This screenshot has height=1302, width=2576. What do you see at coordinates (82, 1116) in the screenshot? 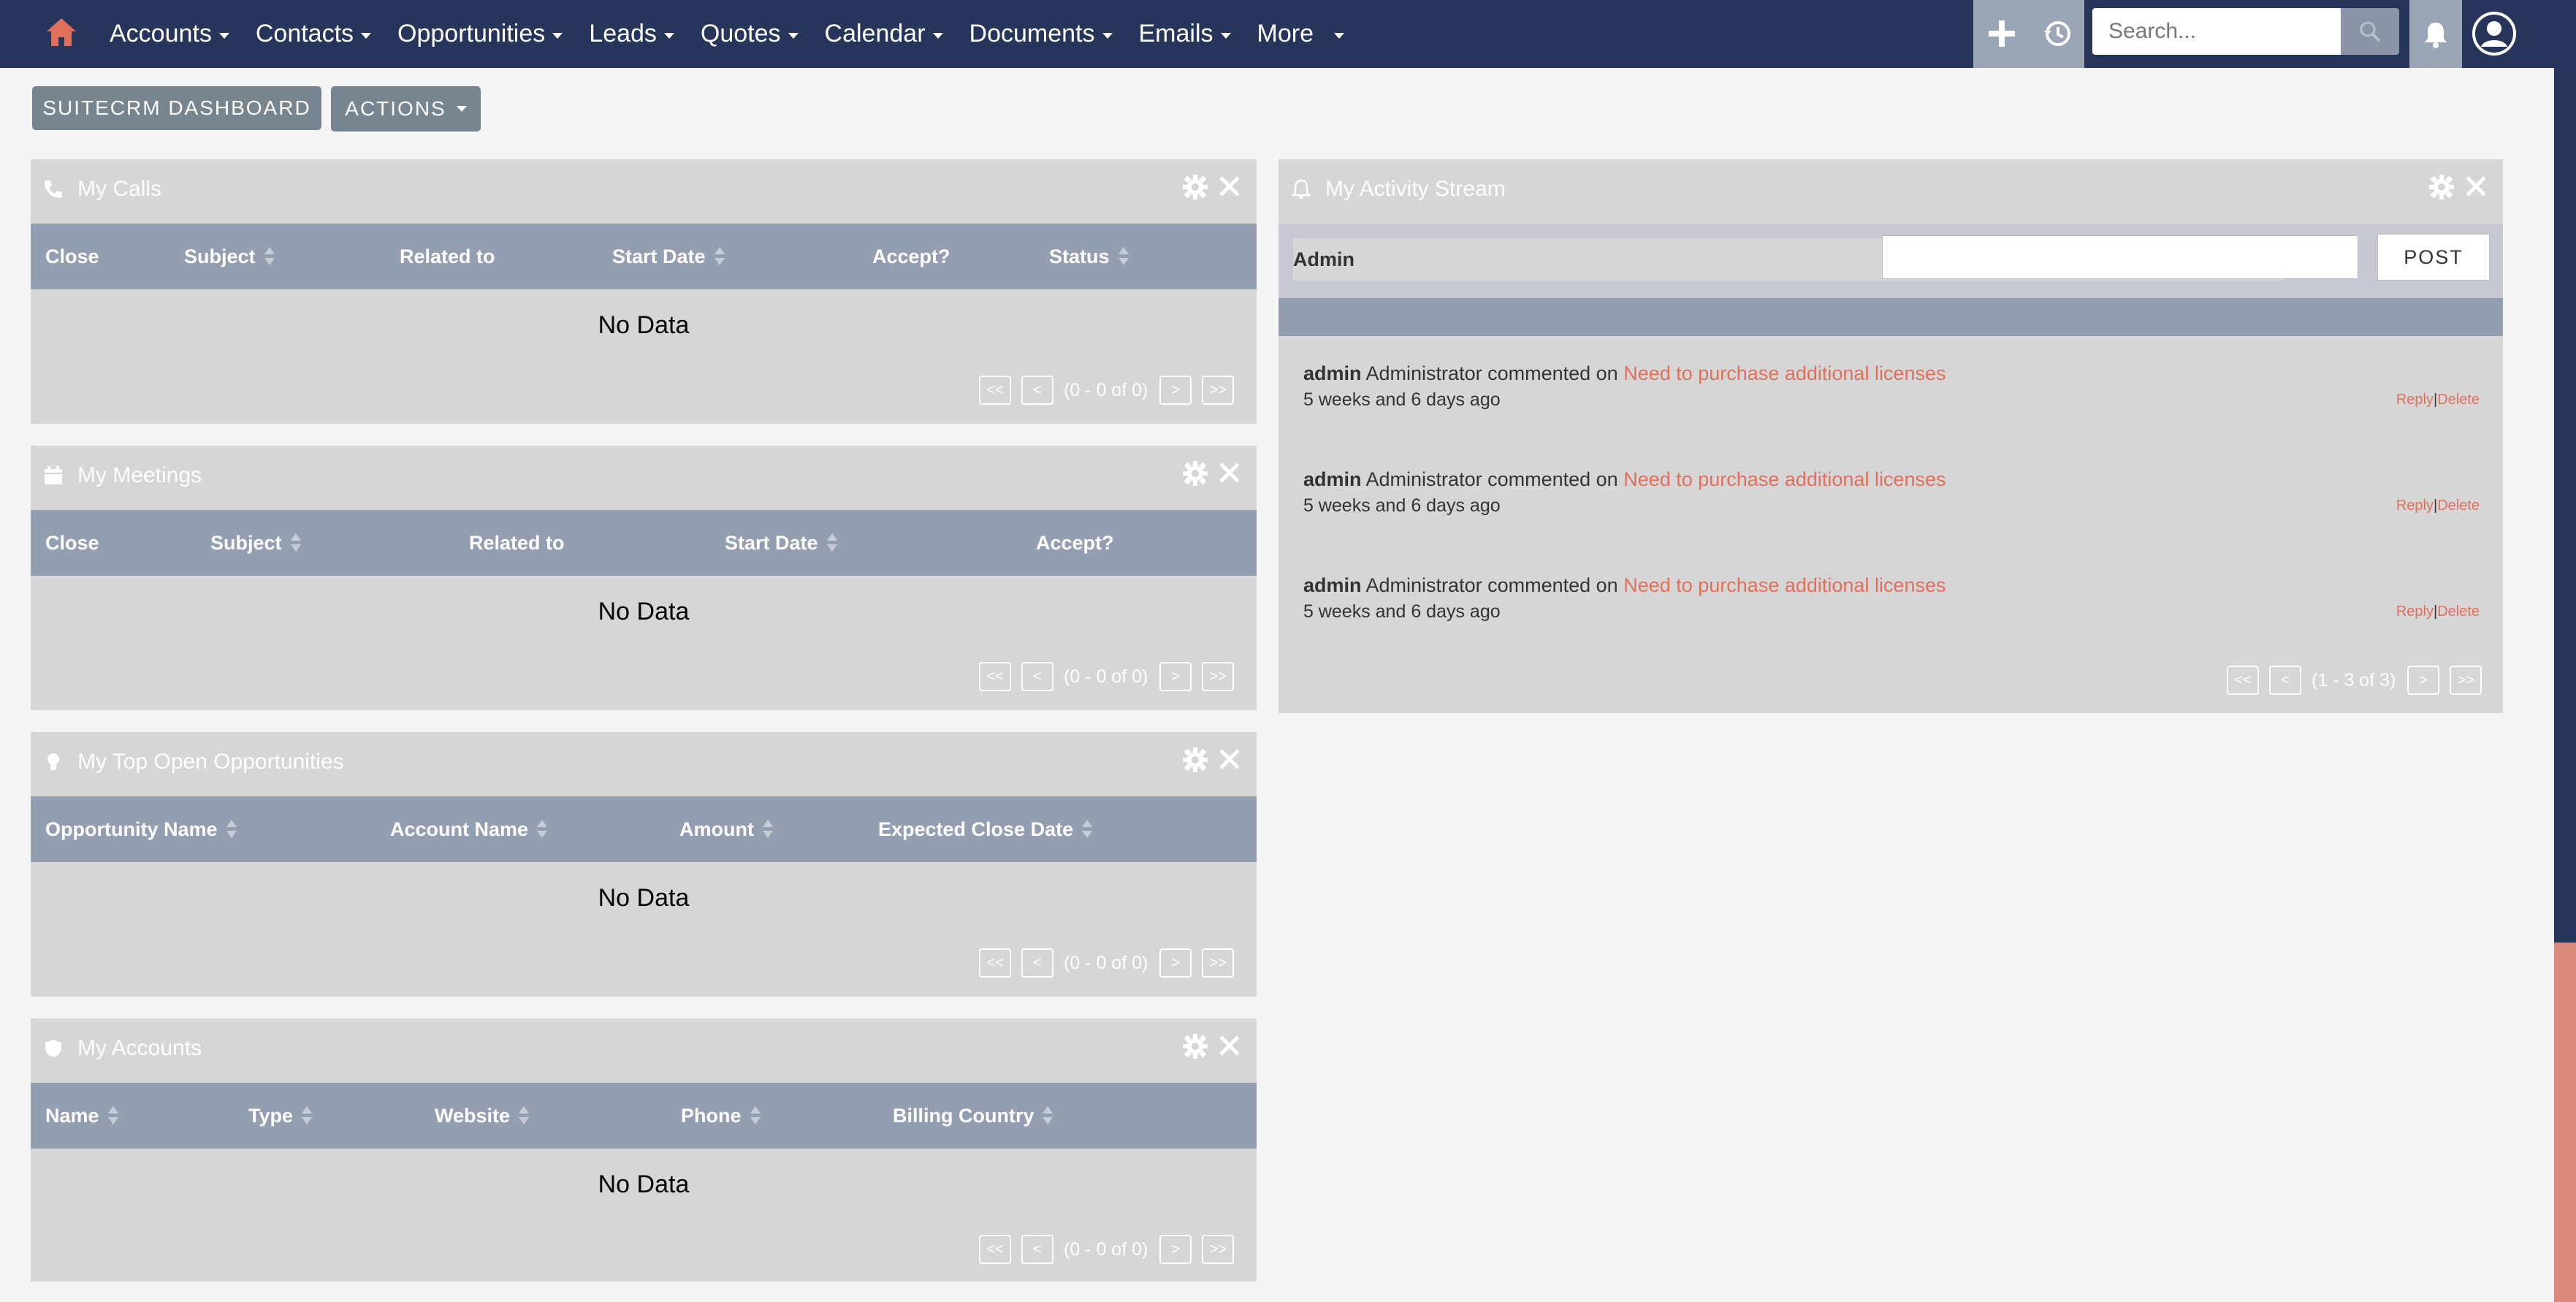
I see `column-name: Name` at bounding box center [82, 1116].